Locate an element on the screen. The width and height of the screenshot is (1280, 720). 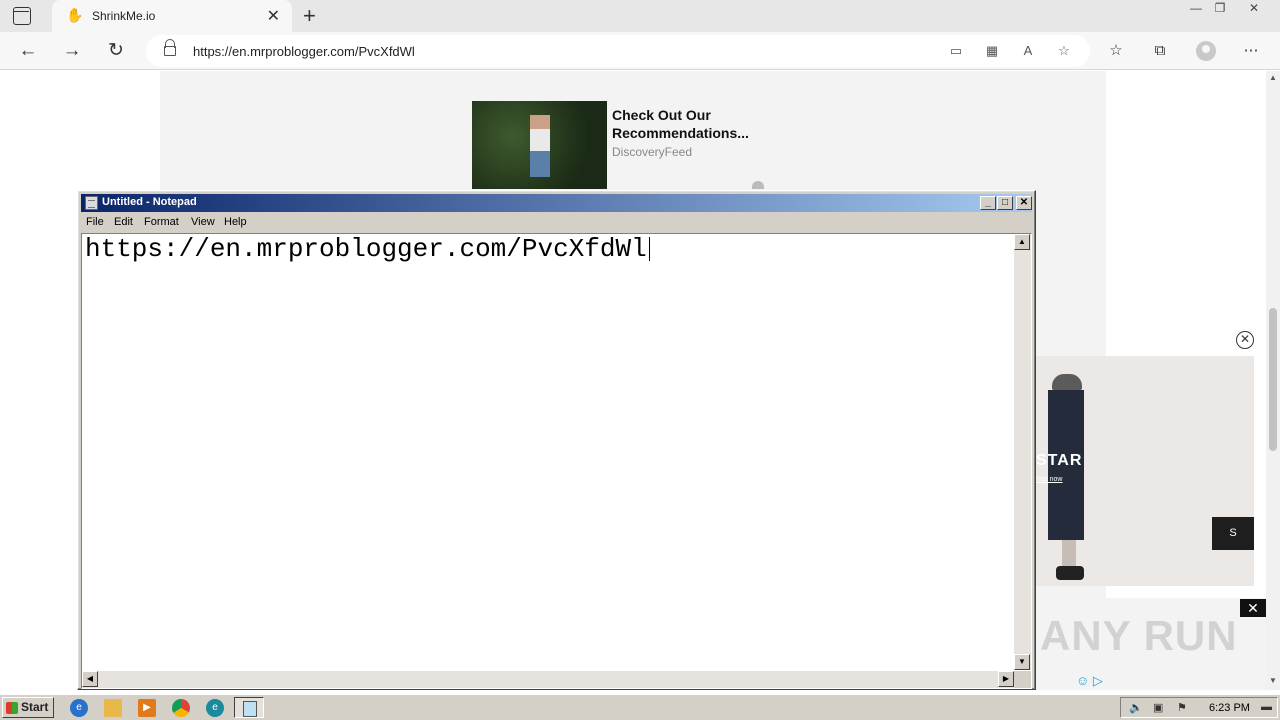
new-tab-button: + is located at coordinates (309, 16).